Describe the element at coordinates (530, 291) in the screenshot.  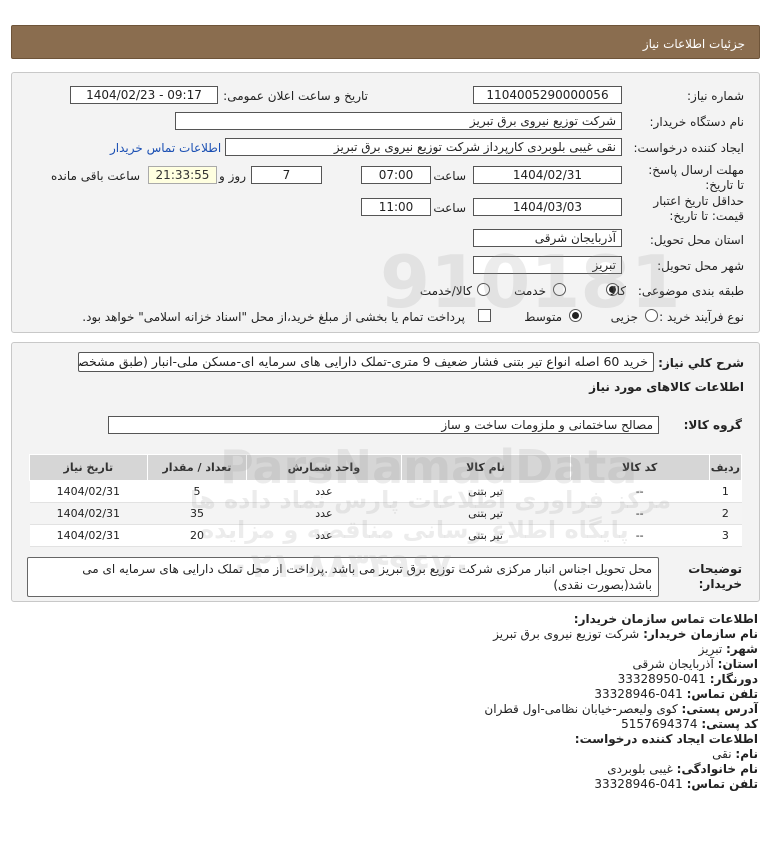
I see `category-option-service: خدمت` at that location.